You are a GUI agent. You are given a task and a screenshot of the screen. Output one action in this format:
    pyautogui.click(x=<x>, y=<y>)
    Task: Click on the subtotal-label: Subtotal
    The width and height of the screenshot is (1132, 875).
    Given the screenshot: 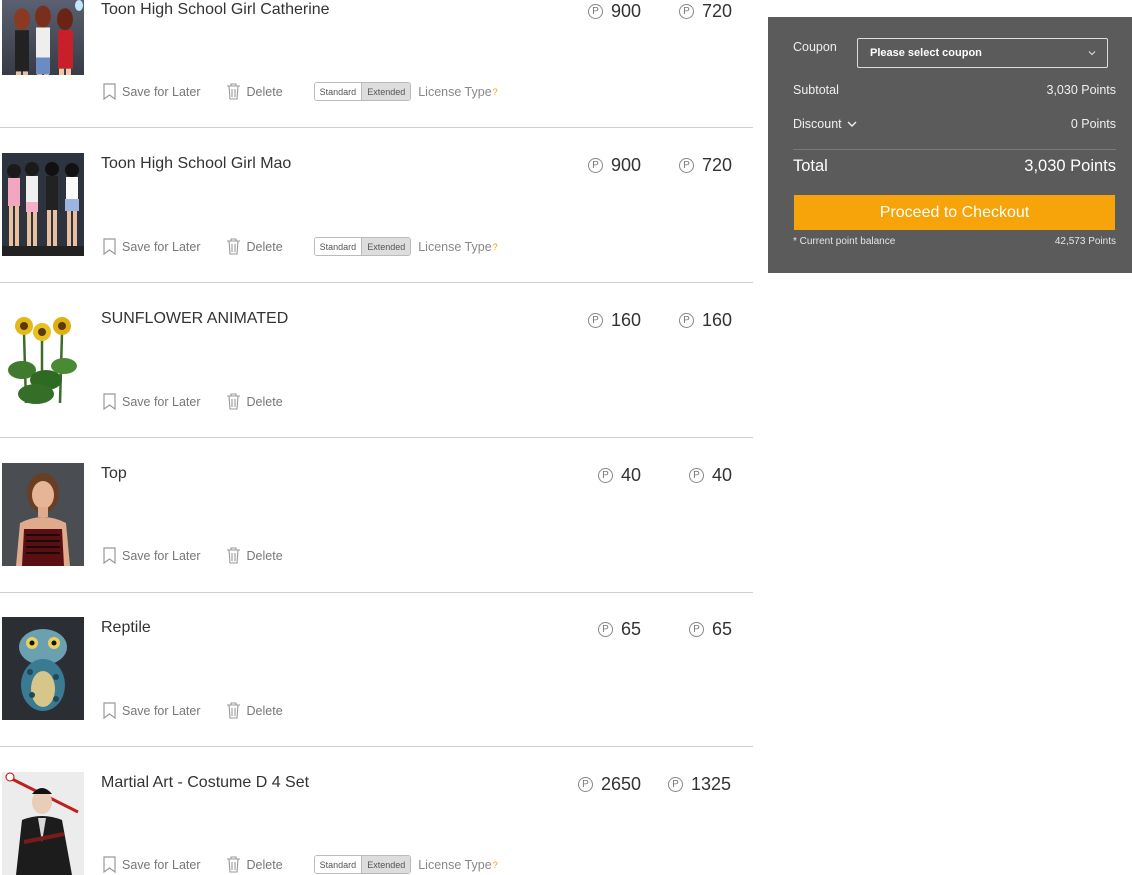 What is the action you would take?
    pyautogui.click(x=816, y=90)
    